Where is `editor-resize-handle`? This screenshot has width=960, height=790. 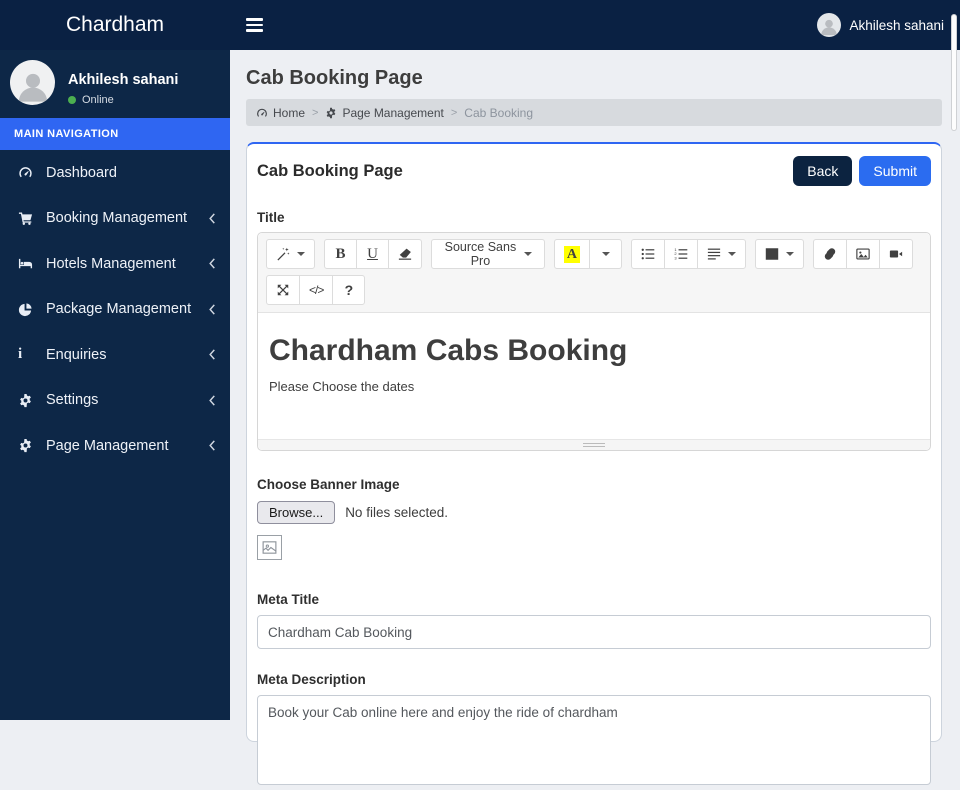 editor-resize-handle is located at coordinates (594, 444).